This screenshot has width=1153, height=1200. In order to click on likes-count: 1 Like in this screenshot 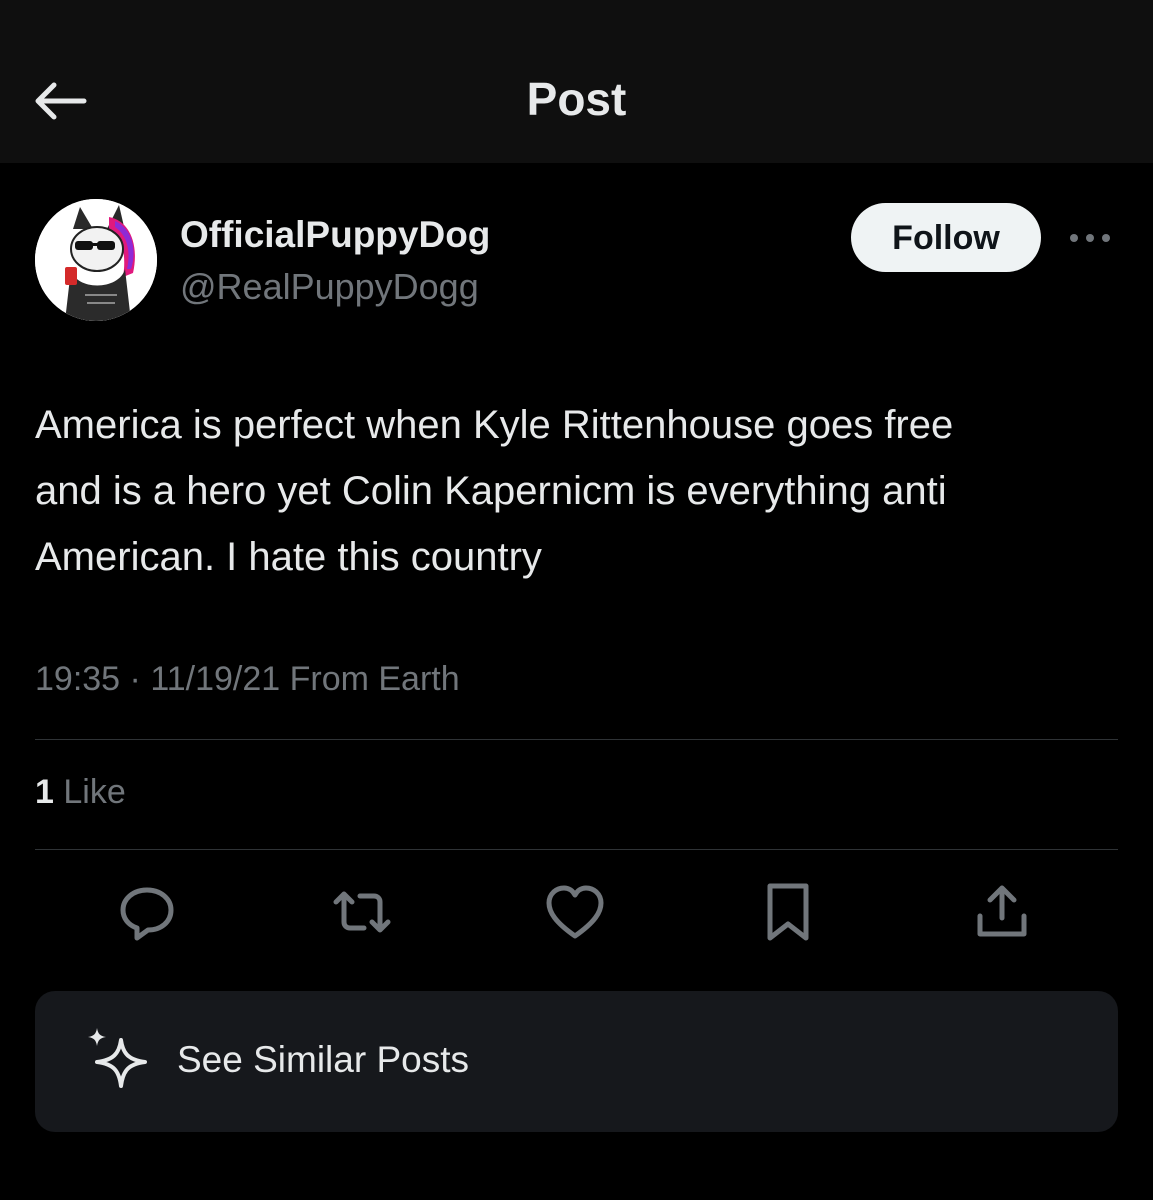, I will do `click(80, 792)`.